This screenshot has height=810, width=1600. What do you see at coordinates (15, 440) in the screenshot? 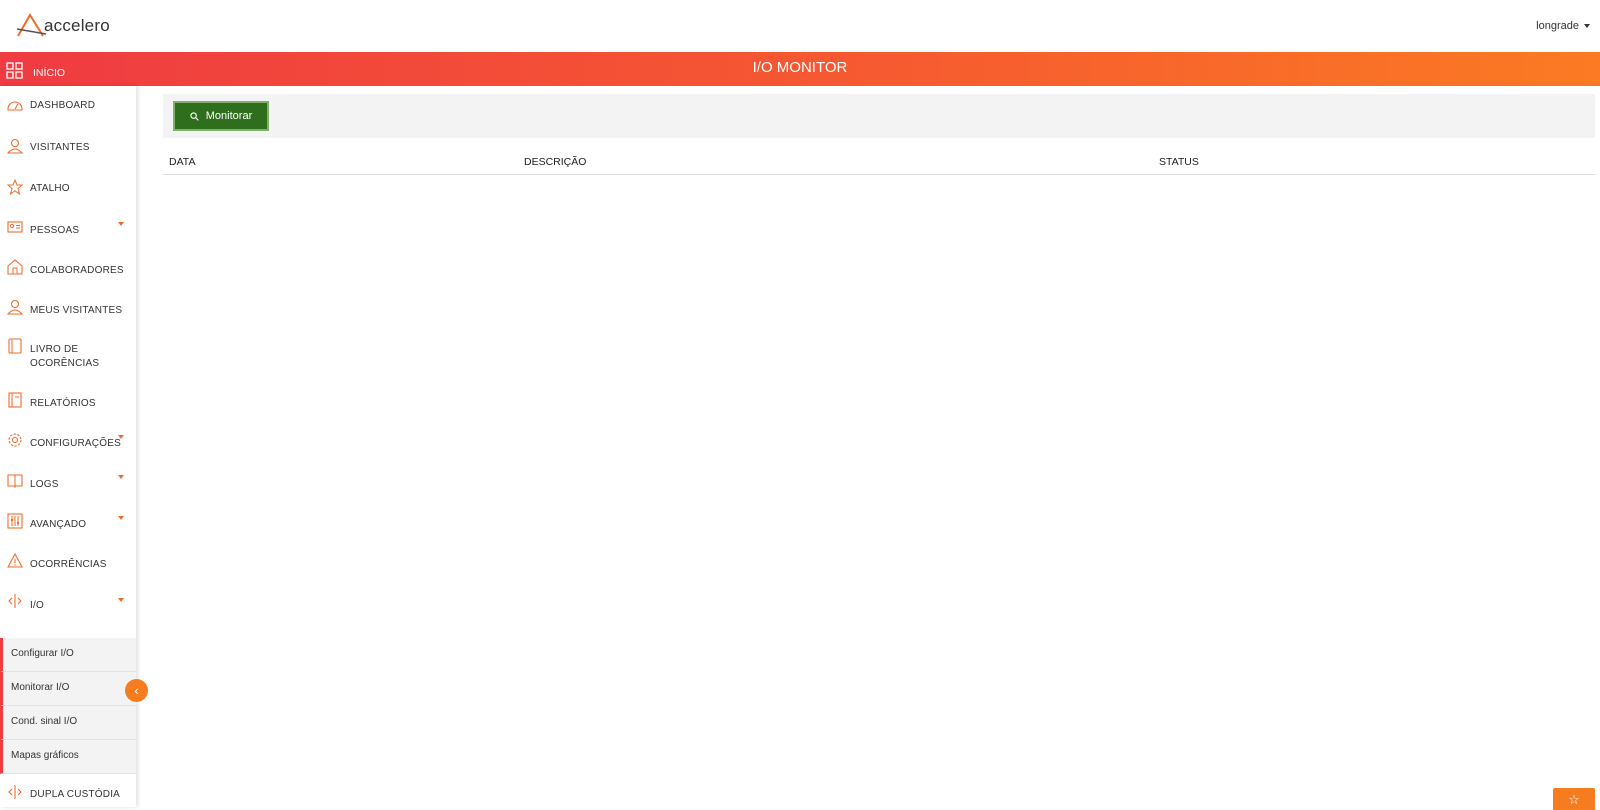
I see `gear-icon` at bounding box center [15, 440].